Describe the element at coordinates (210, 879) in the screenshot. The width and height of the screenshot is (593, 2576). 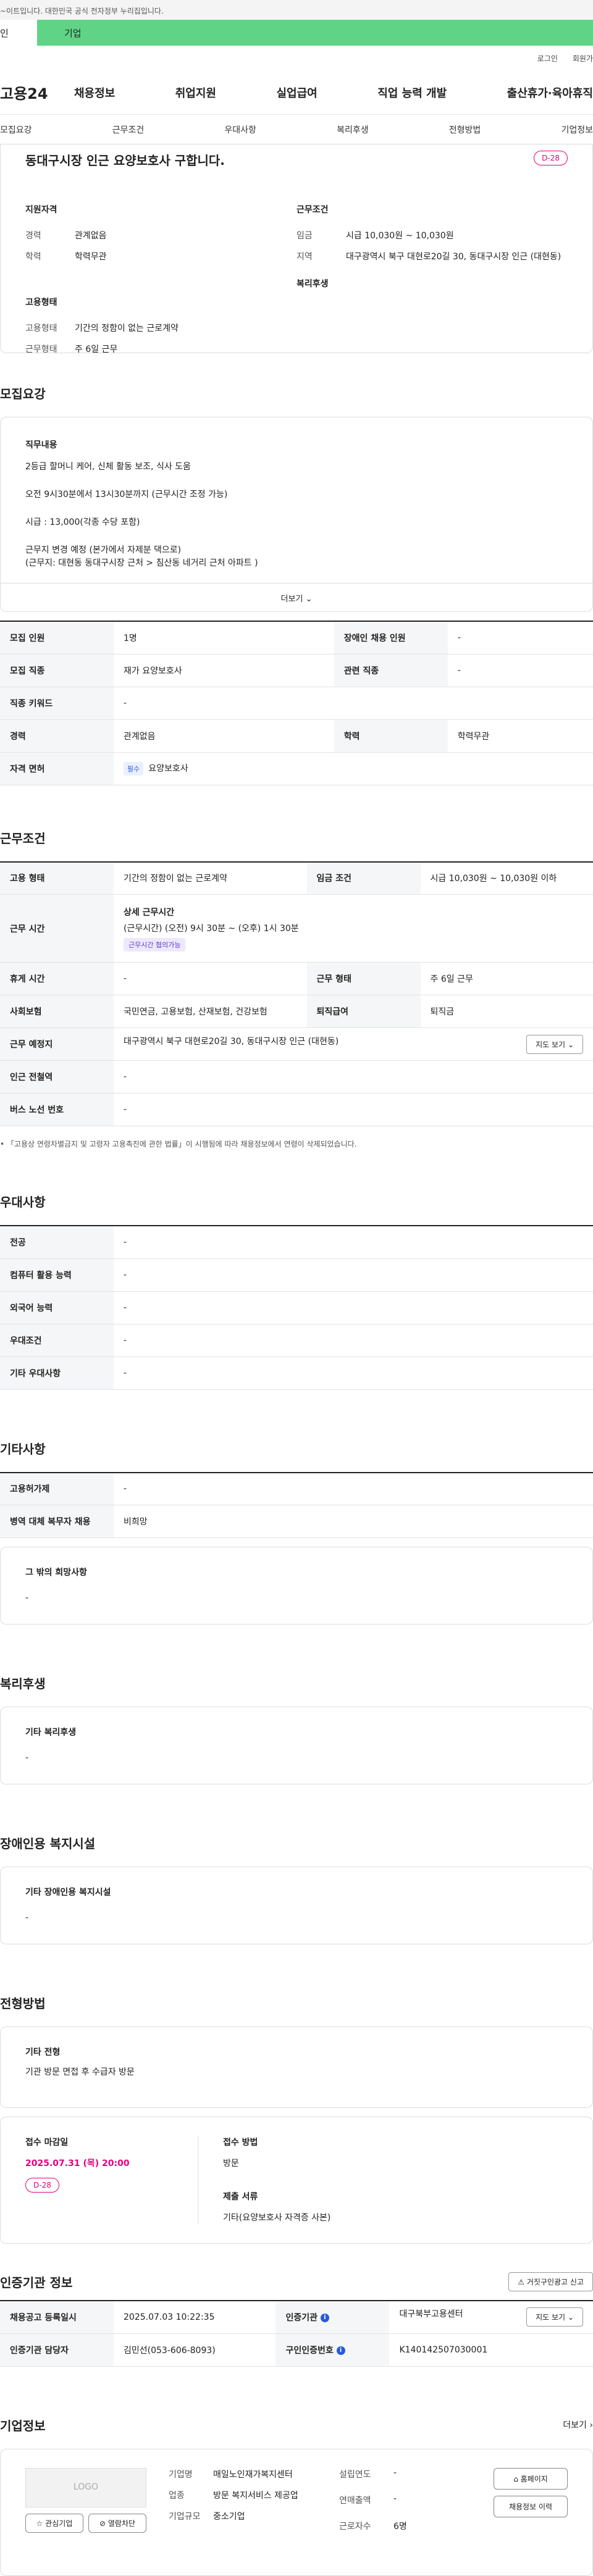
I see `table-cell: 기간의 정함이 없는 근로계약` at that location.